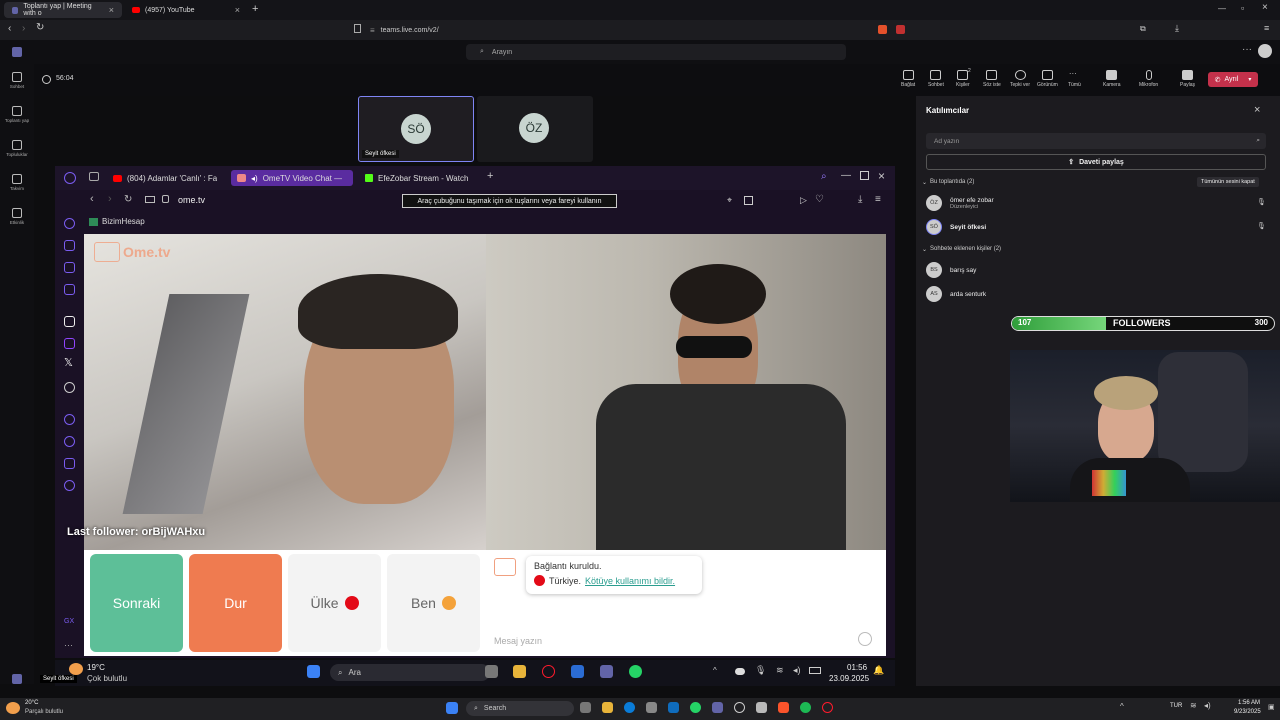 The height and width of the screenshot is (720, 1280). I want to click on inner-tab-youtube: (804) Adamlar 'Canlı' : Fa, so click(167, 178).